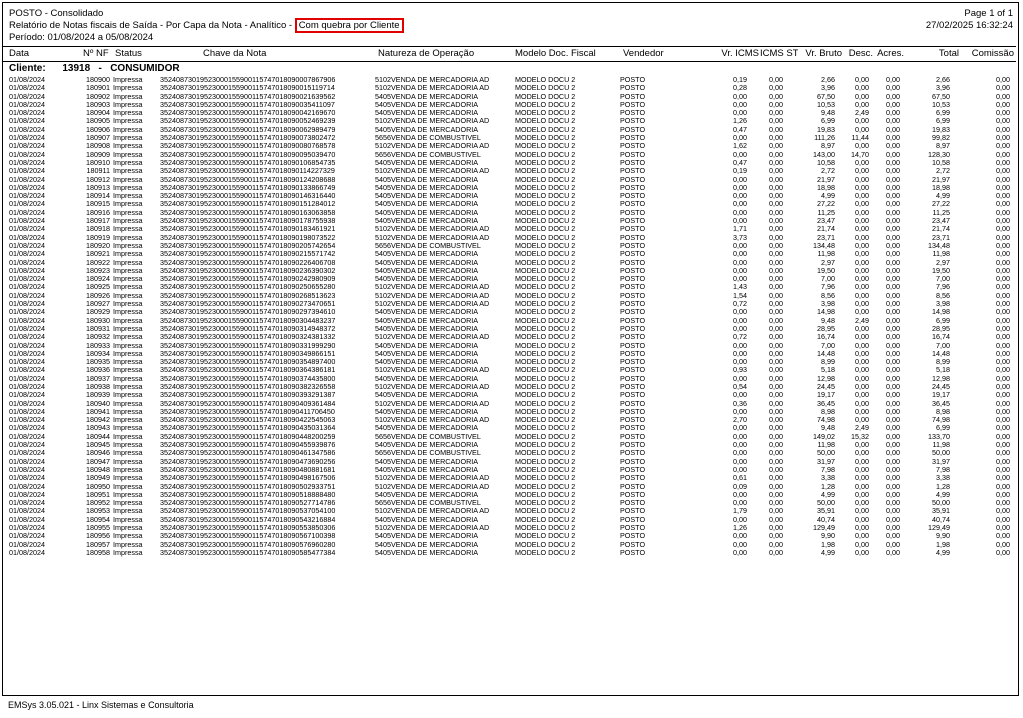 This screenshot has height=718, width=1023. I want to click on col-total-cell: 2,66, so click(943, 80).